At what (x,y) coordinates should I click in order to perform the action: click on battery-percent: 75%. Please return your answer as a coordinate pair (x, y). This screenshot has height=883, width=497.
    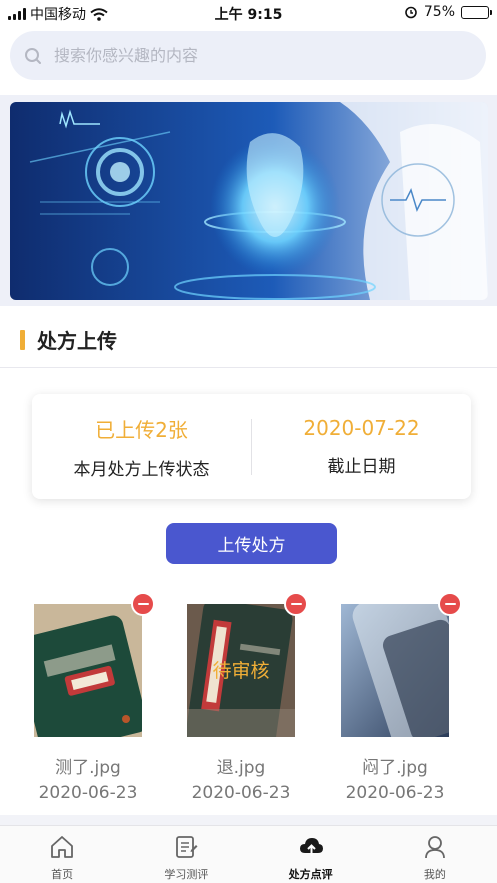
    Looking at the image, I should click on (439, 12).